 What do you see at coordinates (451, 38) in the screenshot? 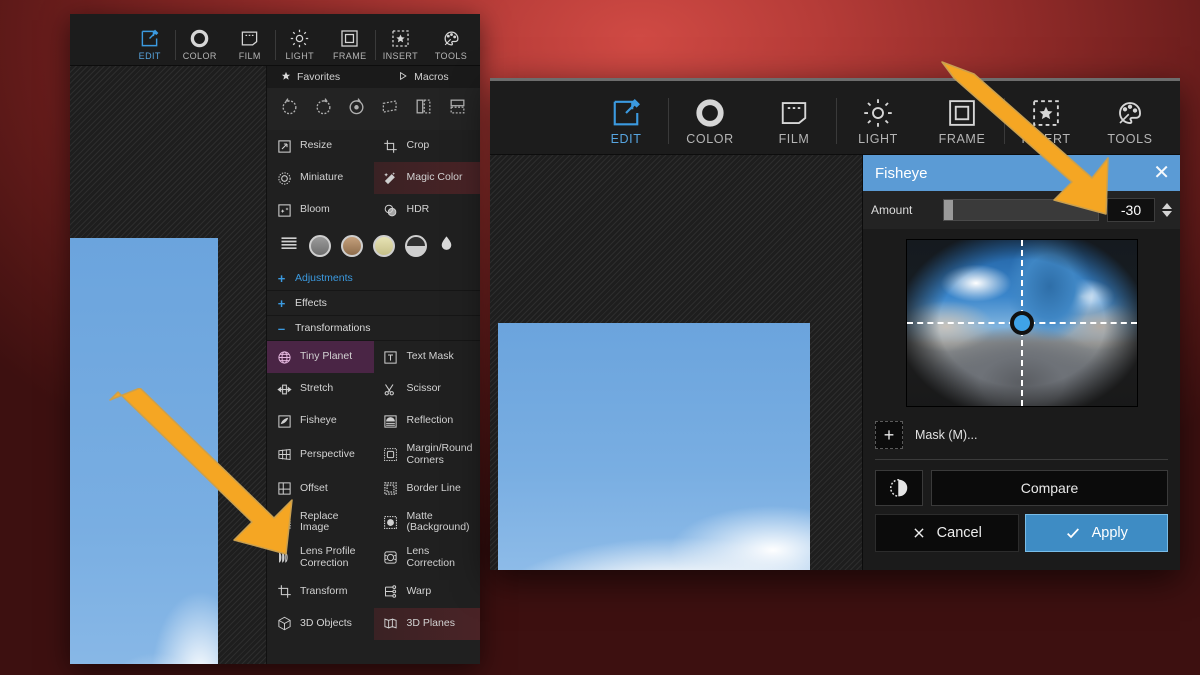
I see `tools-palette-icon` at bounding box center [451, 38].